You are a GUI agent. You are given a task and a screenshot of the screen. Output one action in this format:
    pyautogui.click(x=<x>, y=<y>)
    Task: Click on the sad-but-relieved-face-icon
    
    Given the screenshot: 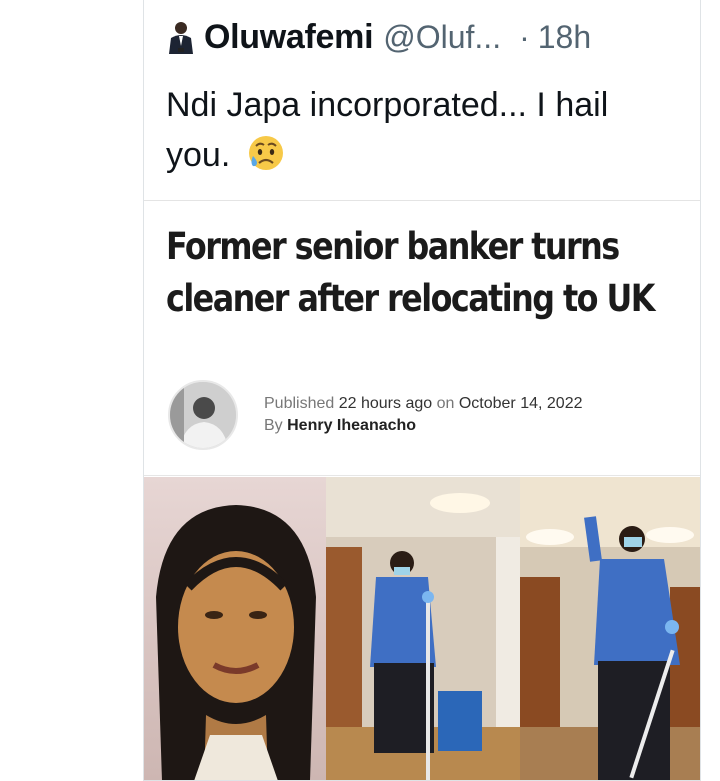 What is the action you would take?
    pyautogui.click(x=266, y=152)
    